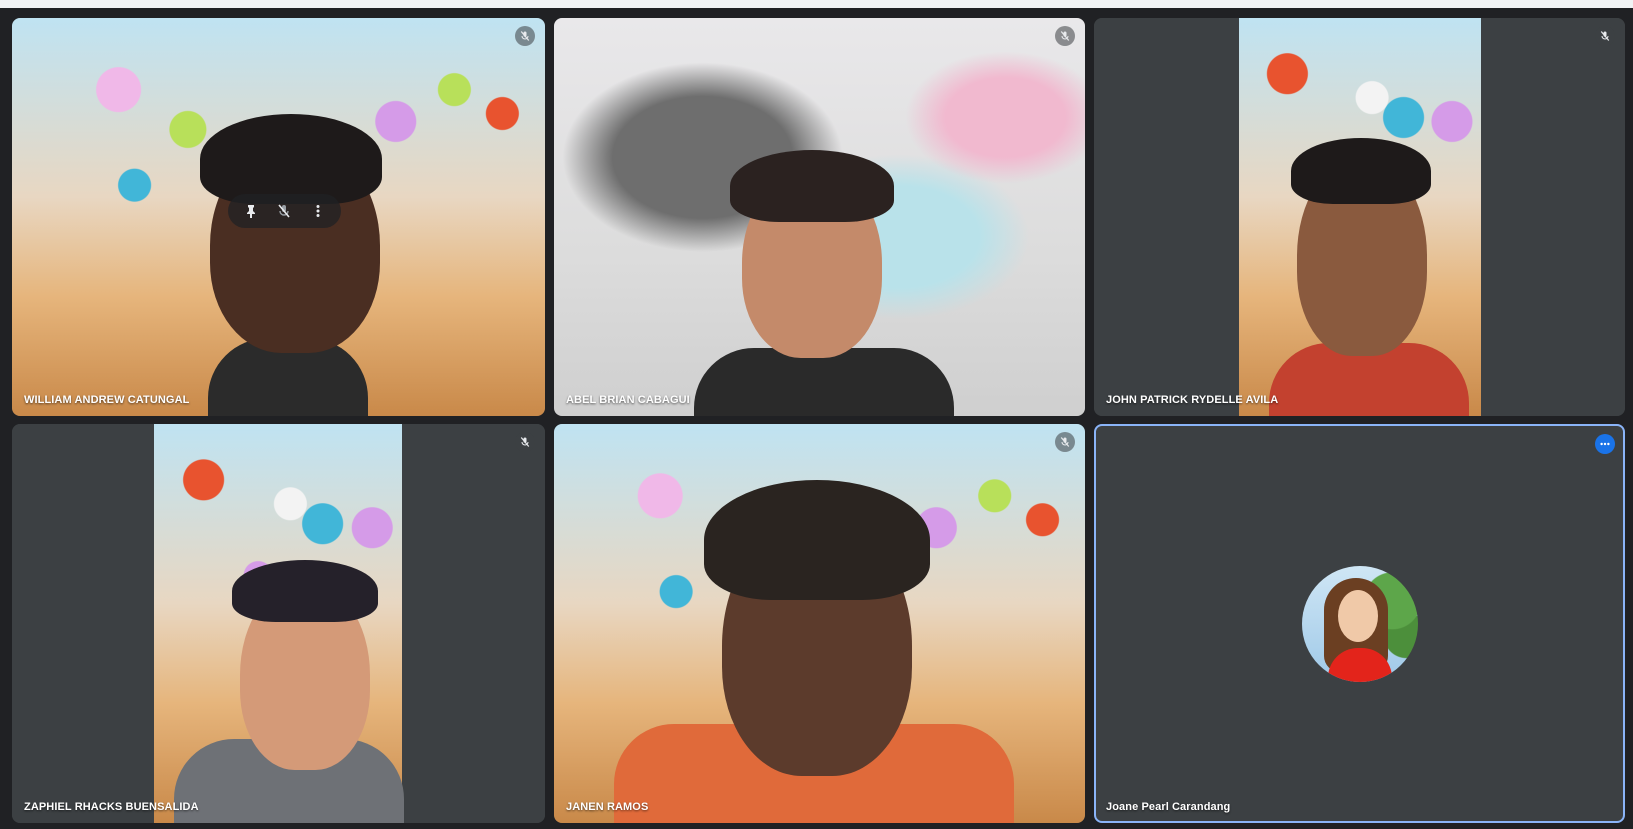  What do you see at coordinates (816, 4) in the screenshot?
I see `browser-top-strip` at bounding box center [816, 4].